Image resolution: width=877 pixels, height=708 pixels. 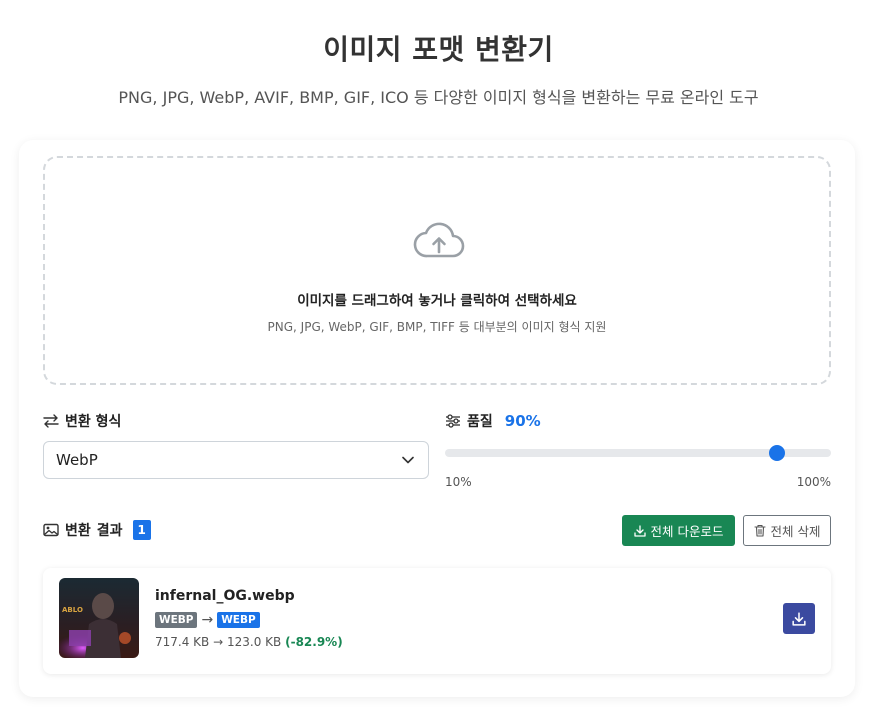 What do you see at coordinates (51, 530) in the screenshot?
I see `images-icon` at bounding box center [51, 530].